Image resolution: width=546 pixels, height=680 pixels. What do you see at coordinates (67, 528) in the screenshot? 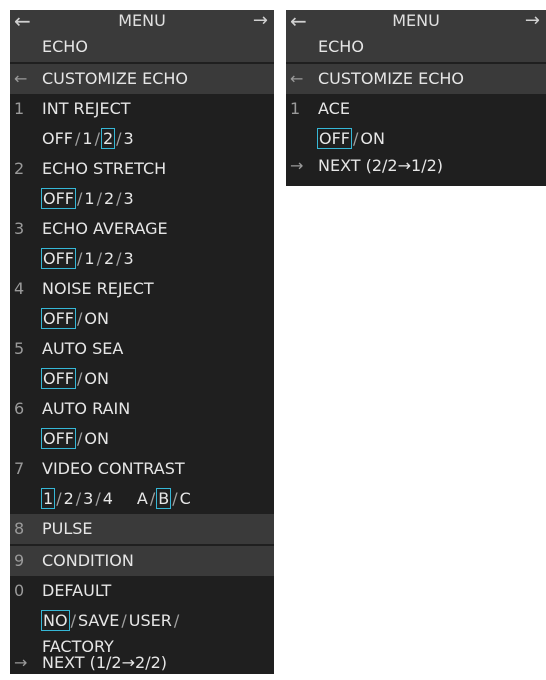
I see `menu-item-label: PULSE` at bounding box center [67, 528].